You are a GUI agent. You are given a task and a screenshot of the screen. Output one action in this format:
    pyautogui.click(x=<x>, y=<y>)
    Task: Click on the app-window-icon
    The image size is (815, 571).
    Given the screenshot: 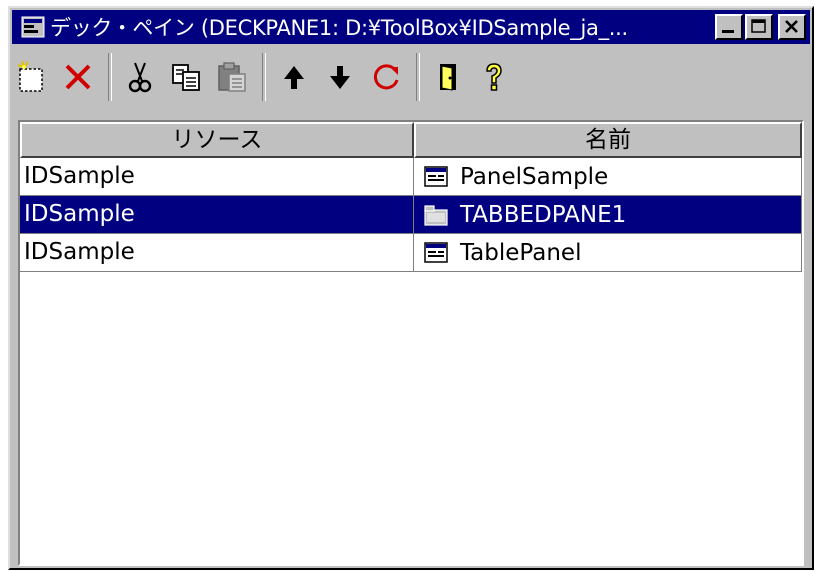 What is the action you would take?
    pyautogui.click(x=33, y=27)
    